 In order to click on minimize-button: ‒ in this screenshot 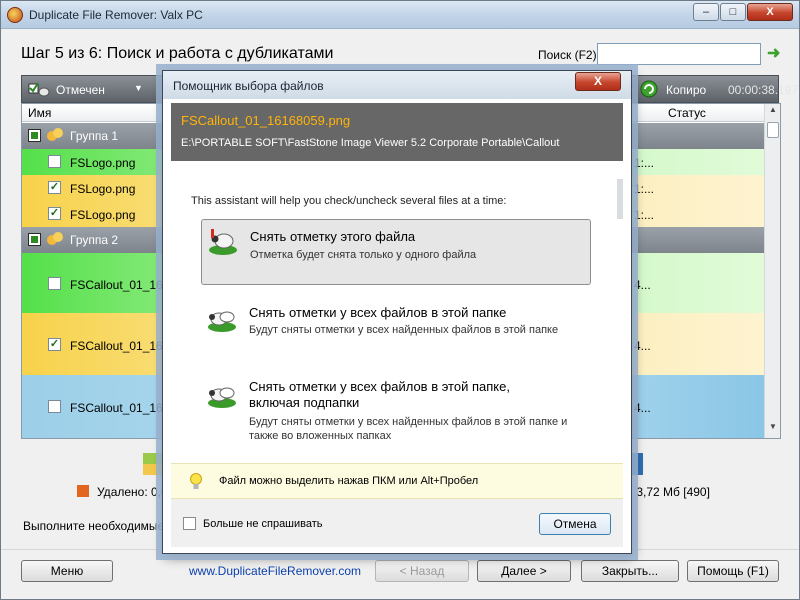, I will do `click(706, 12)`.